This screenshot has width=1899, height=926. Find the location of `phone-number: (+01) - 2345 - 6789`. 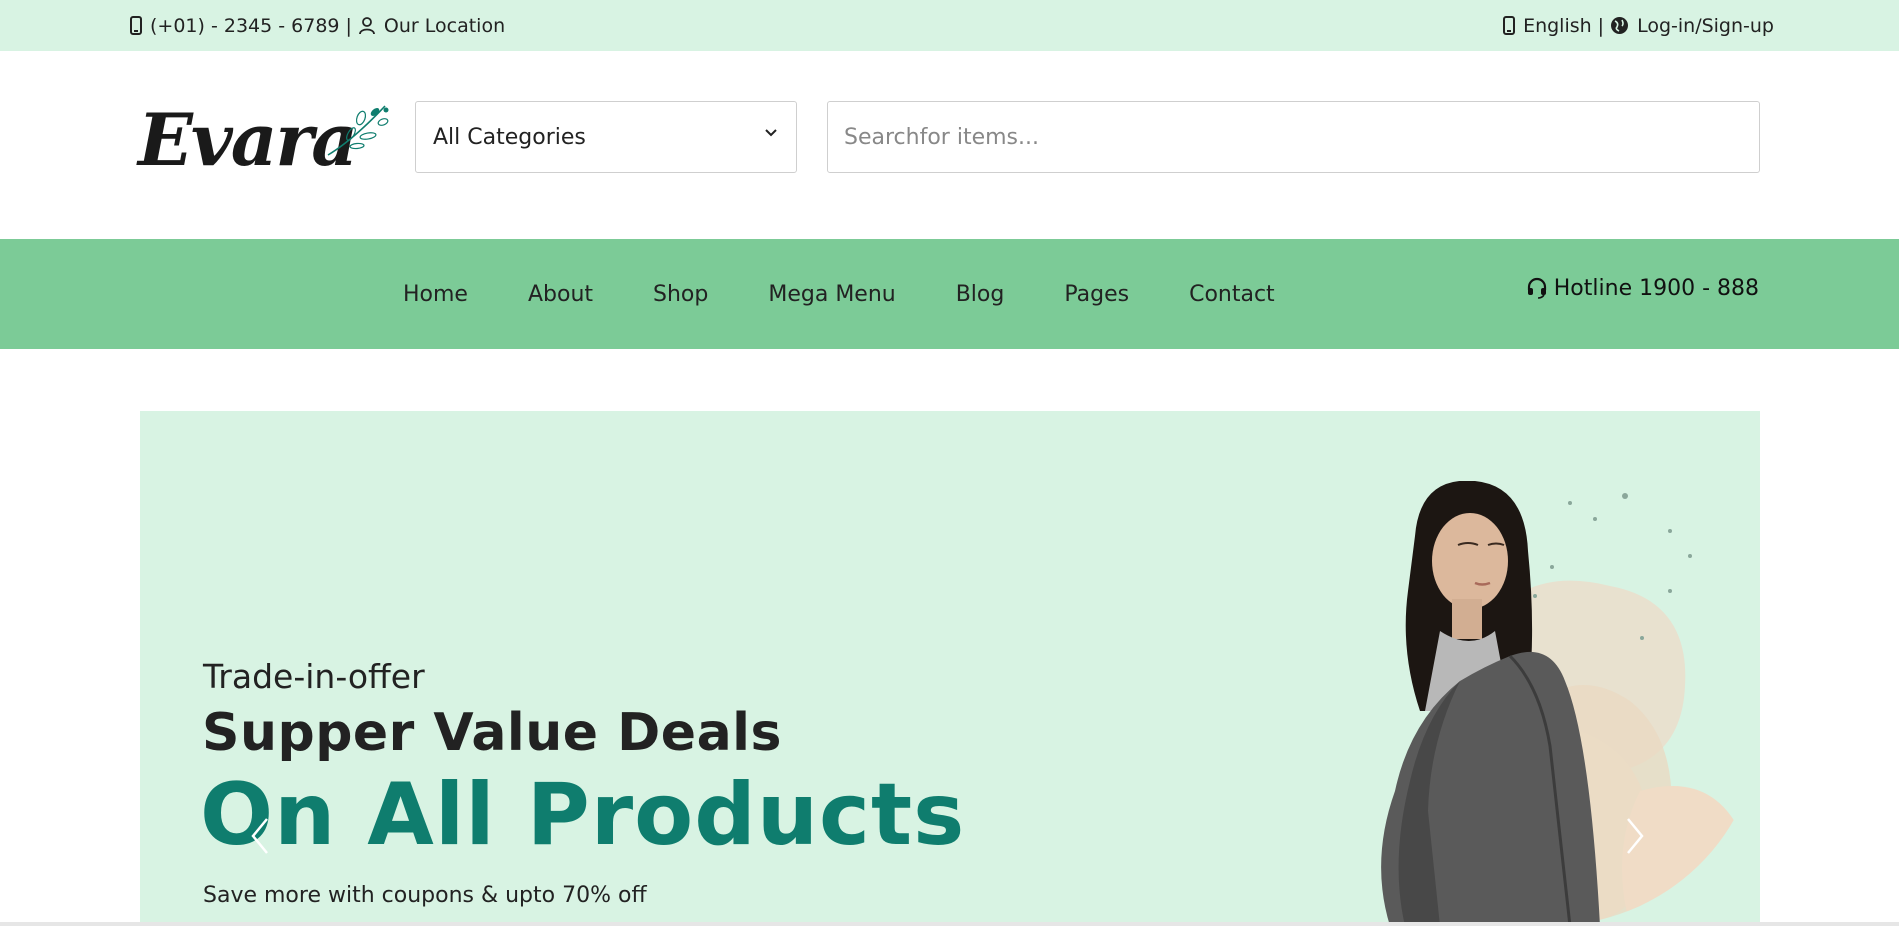

phone-number: (+01) - 2345 - 6789 is located at coordinates (245, 26).